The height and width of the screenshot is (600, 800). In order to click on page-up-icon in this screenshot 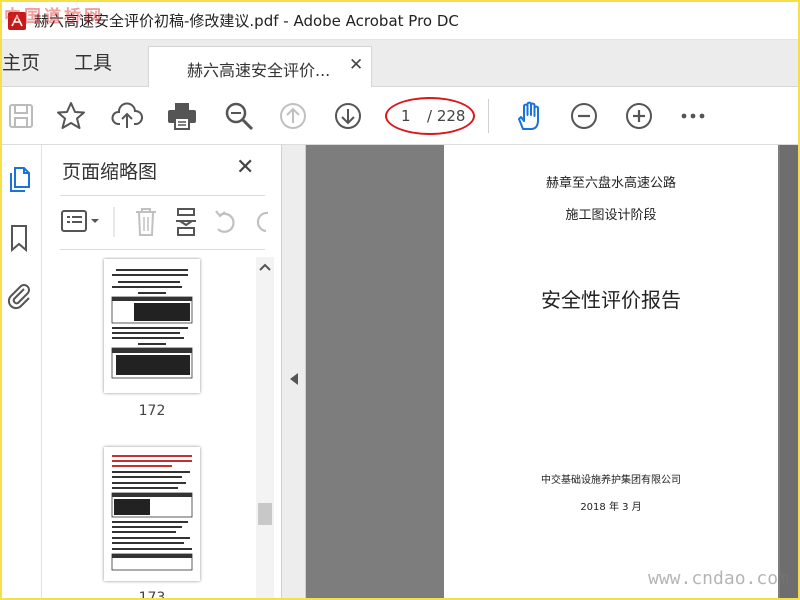, I will do `click(293, 116)`.